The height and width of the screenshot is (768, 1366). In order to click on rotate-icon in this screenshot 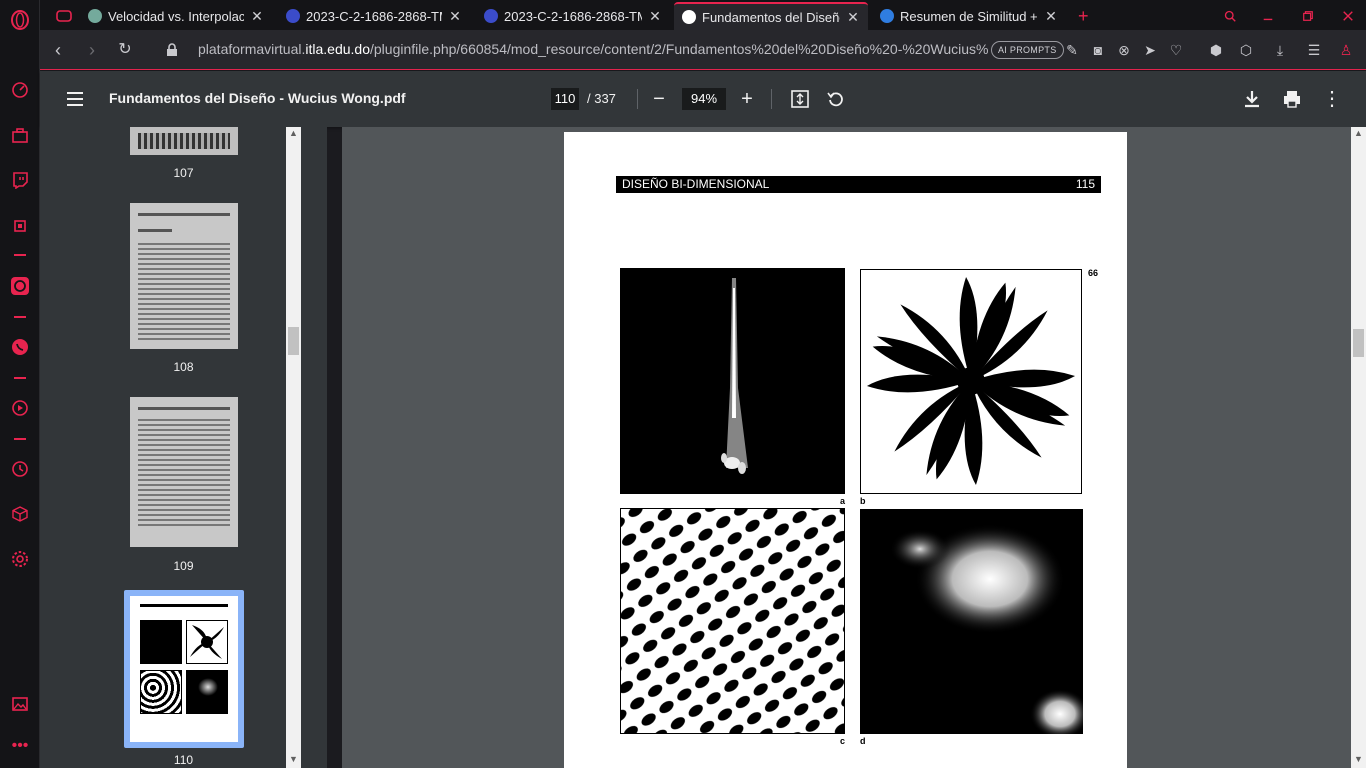, I will do `click(836, 99)`.